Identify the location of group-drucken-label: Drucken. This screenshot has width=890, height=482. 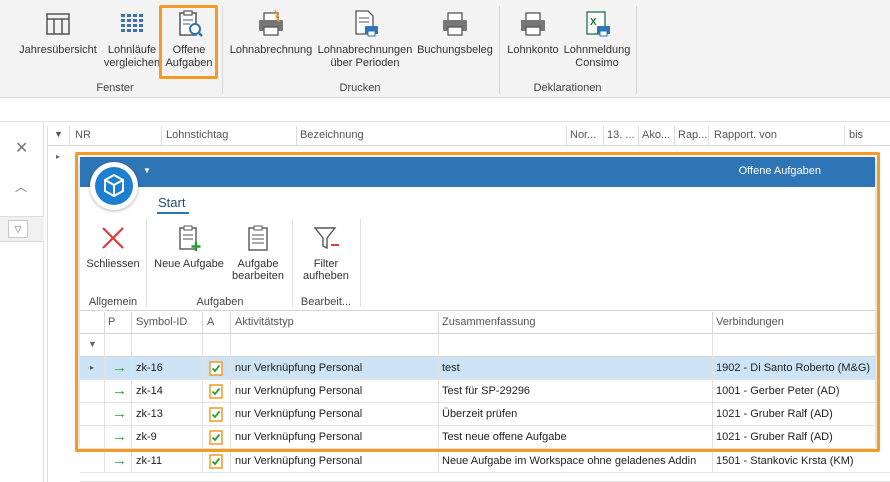
(360, 88).